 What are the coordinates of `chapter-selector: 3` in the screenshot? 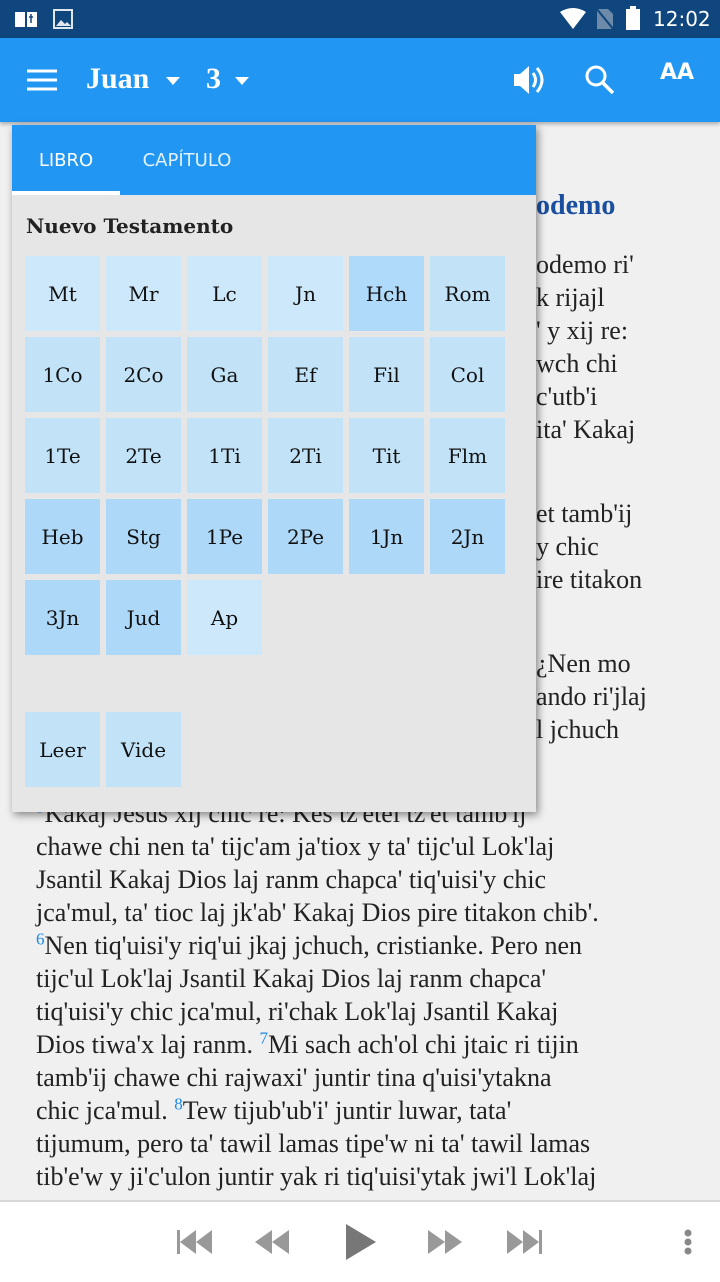 It's located at (231, 80).